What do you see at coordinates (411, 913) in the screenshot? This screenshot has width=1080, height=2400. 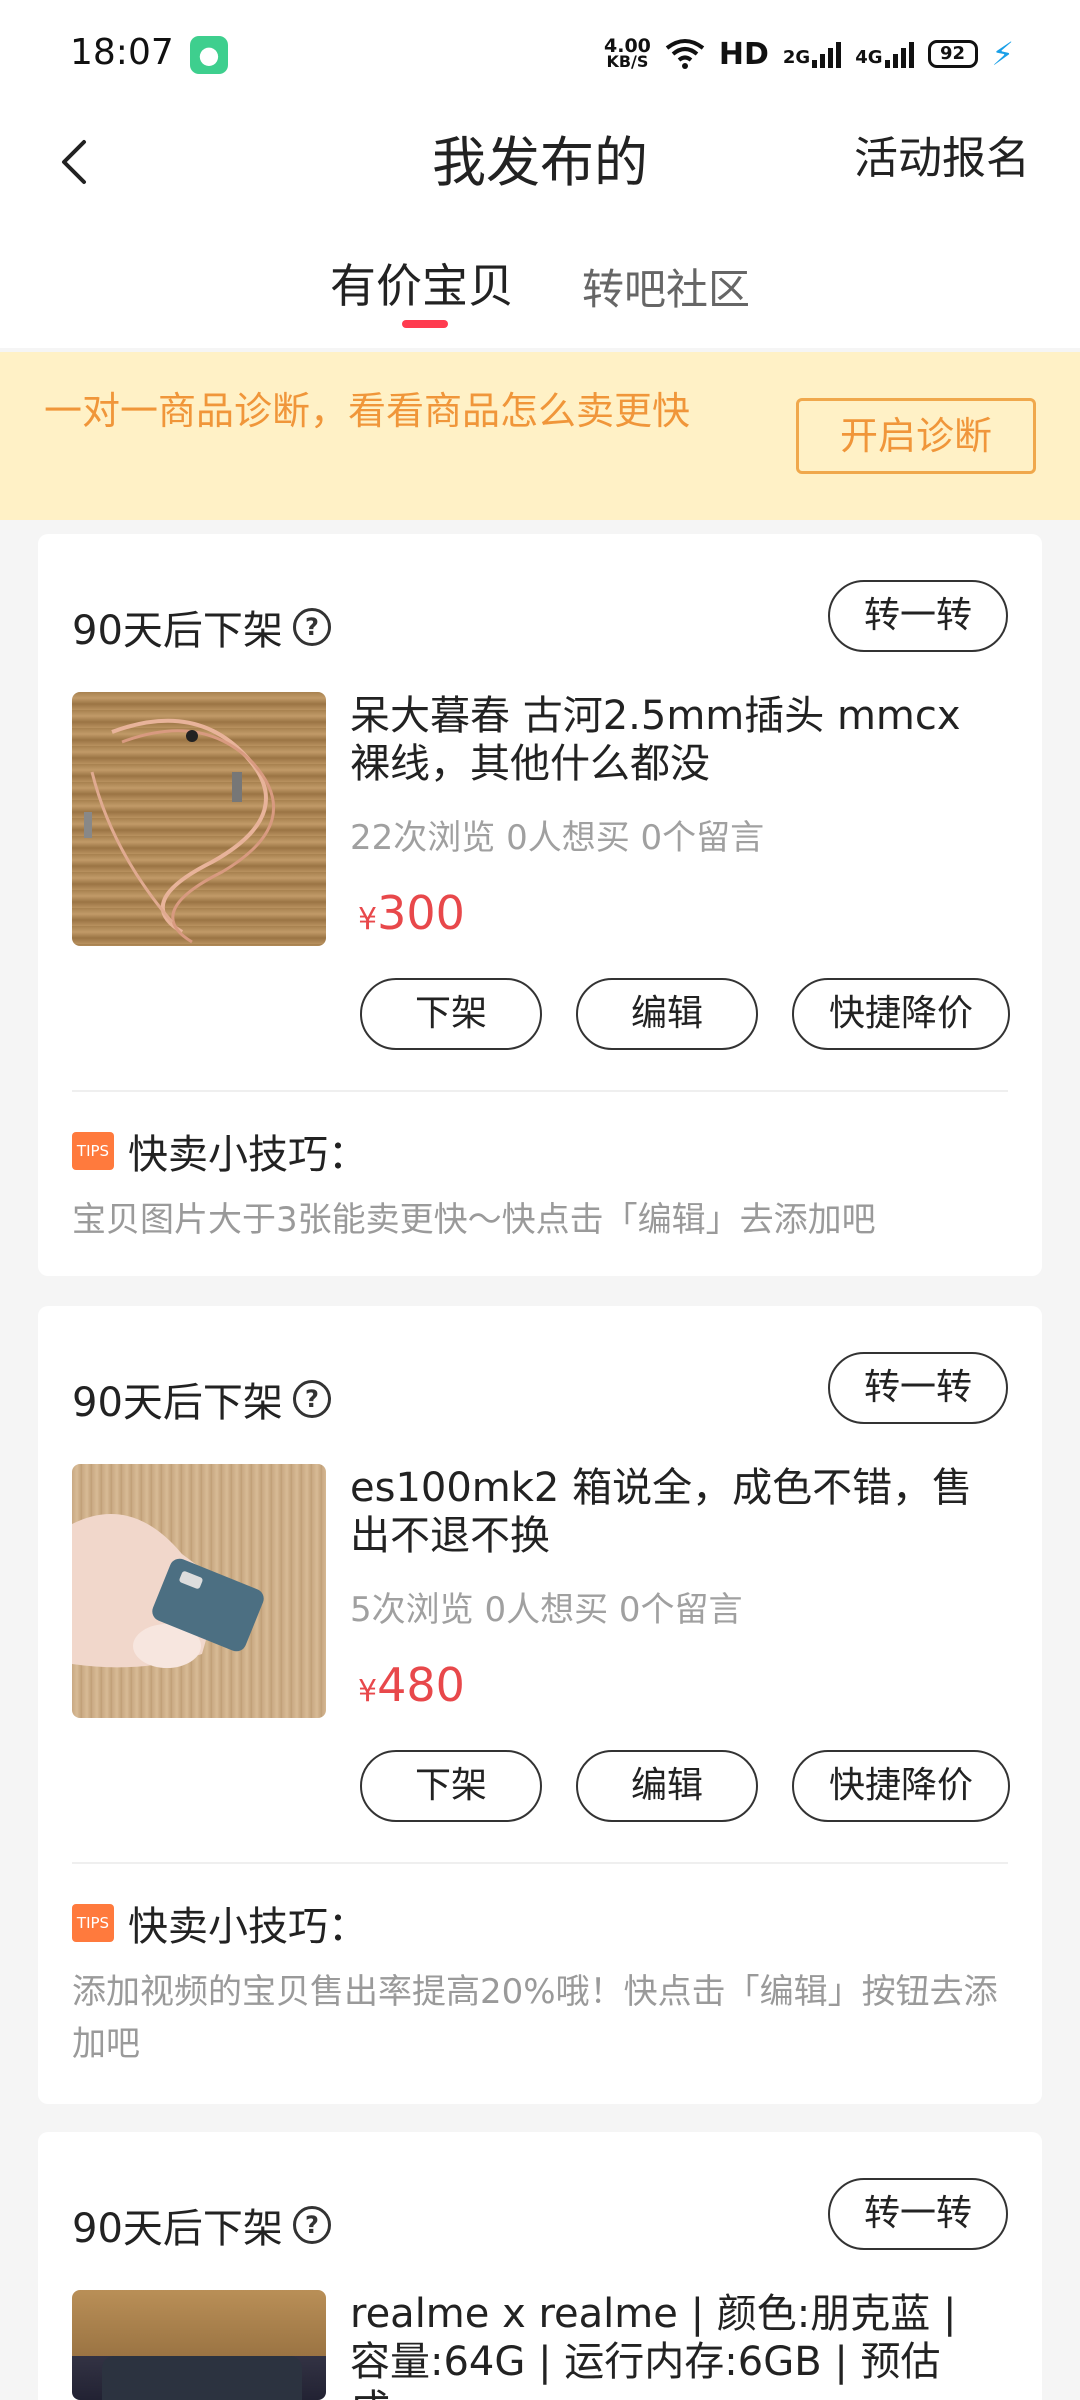 I see `item-price: ¥300` at bounding box center [411, 913].